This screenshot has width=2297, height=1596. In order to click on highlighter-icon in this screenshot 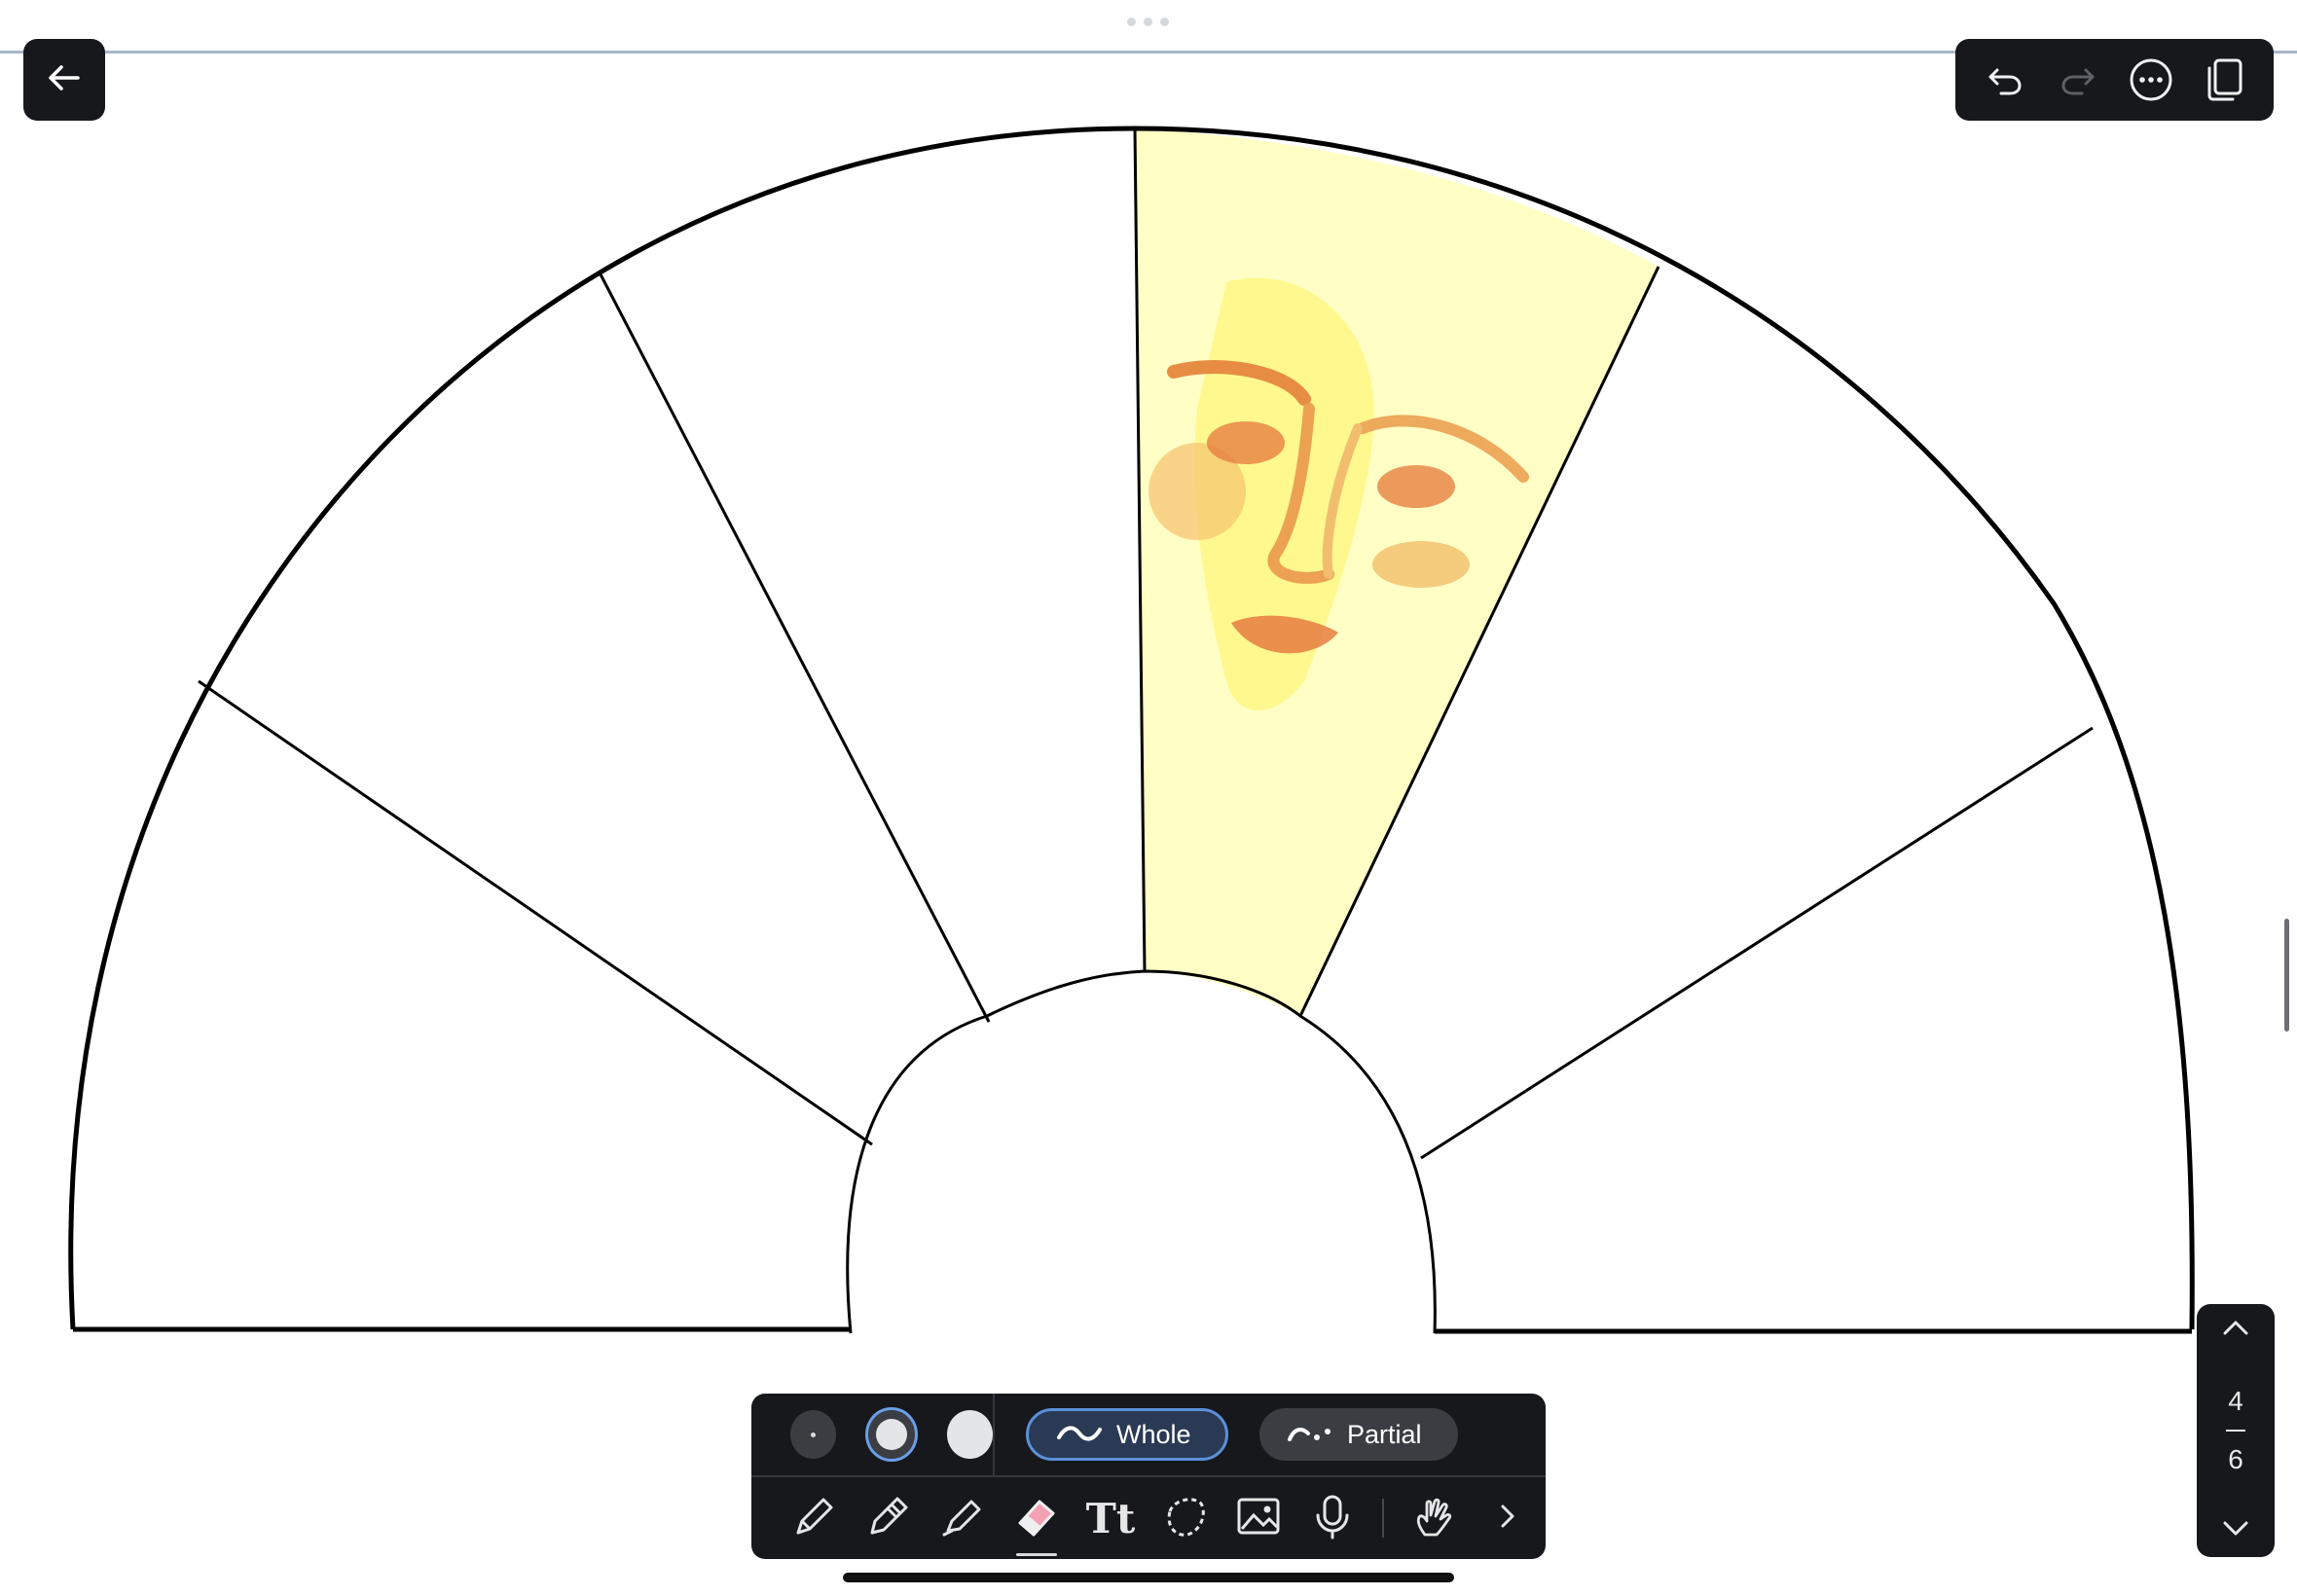, I will do `click(962, 1519)`.